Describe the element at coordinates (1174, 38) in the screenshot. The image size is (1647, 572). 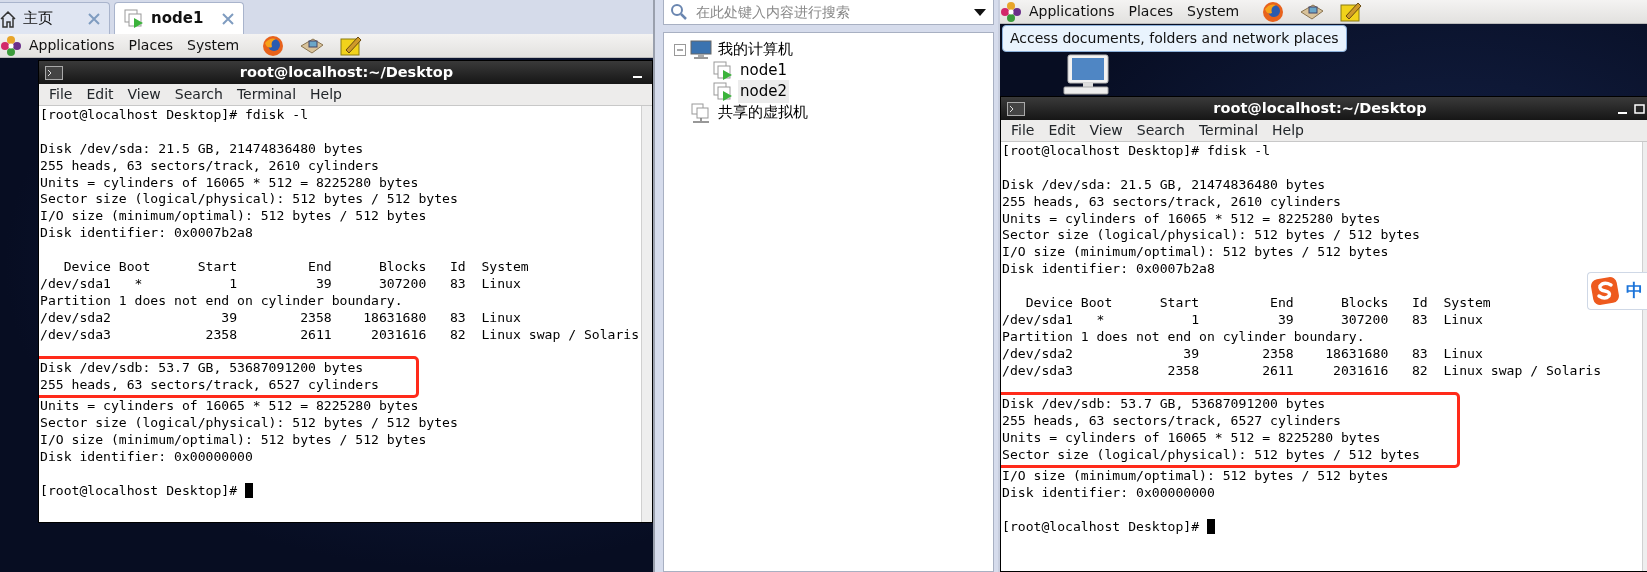
I see `tooltip: Access documents, folders and network places` at that location.